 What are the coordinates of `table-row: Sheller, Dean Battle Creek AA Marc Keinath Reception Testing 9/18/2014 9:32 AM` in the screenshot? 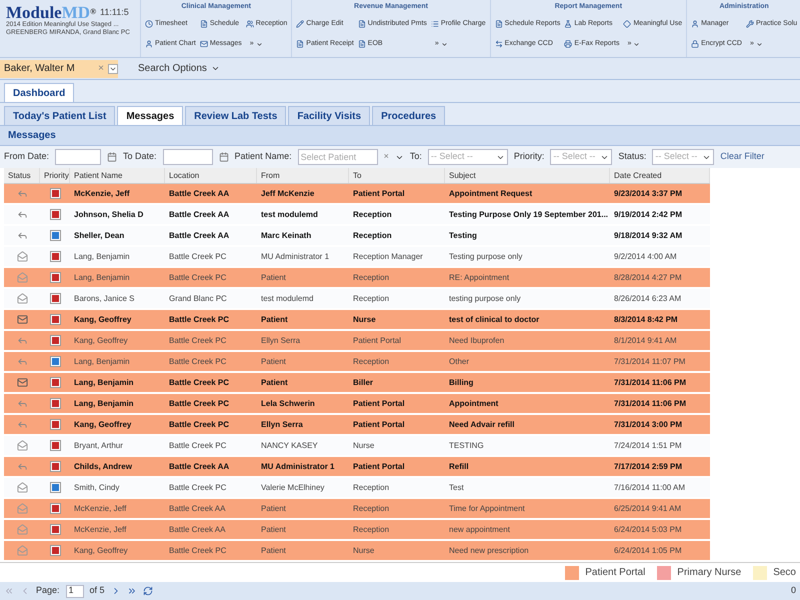 It's located at (357, 236).